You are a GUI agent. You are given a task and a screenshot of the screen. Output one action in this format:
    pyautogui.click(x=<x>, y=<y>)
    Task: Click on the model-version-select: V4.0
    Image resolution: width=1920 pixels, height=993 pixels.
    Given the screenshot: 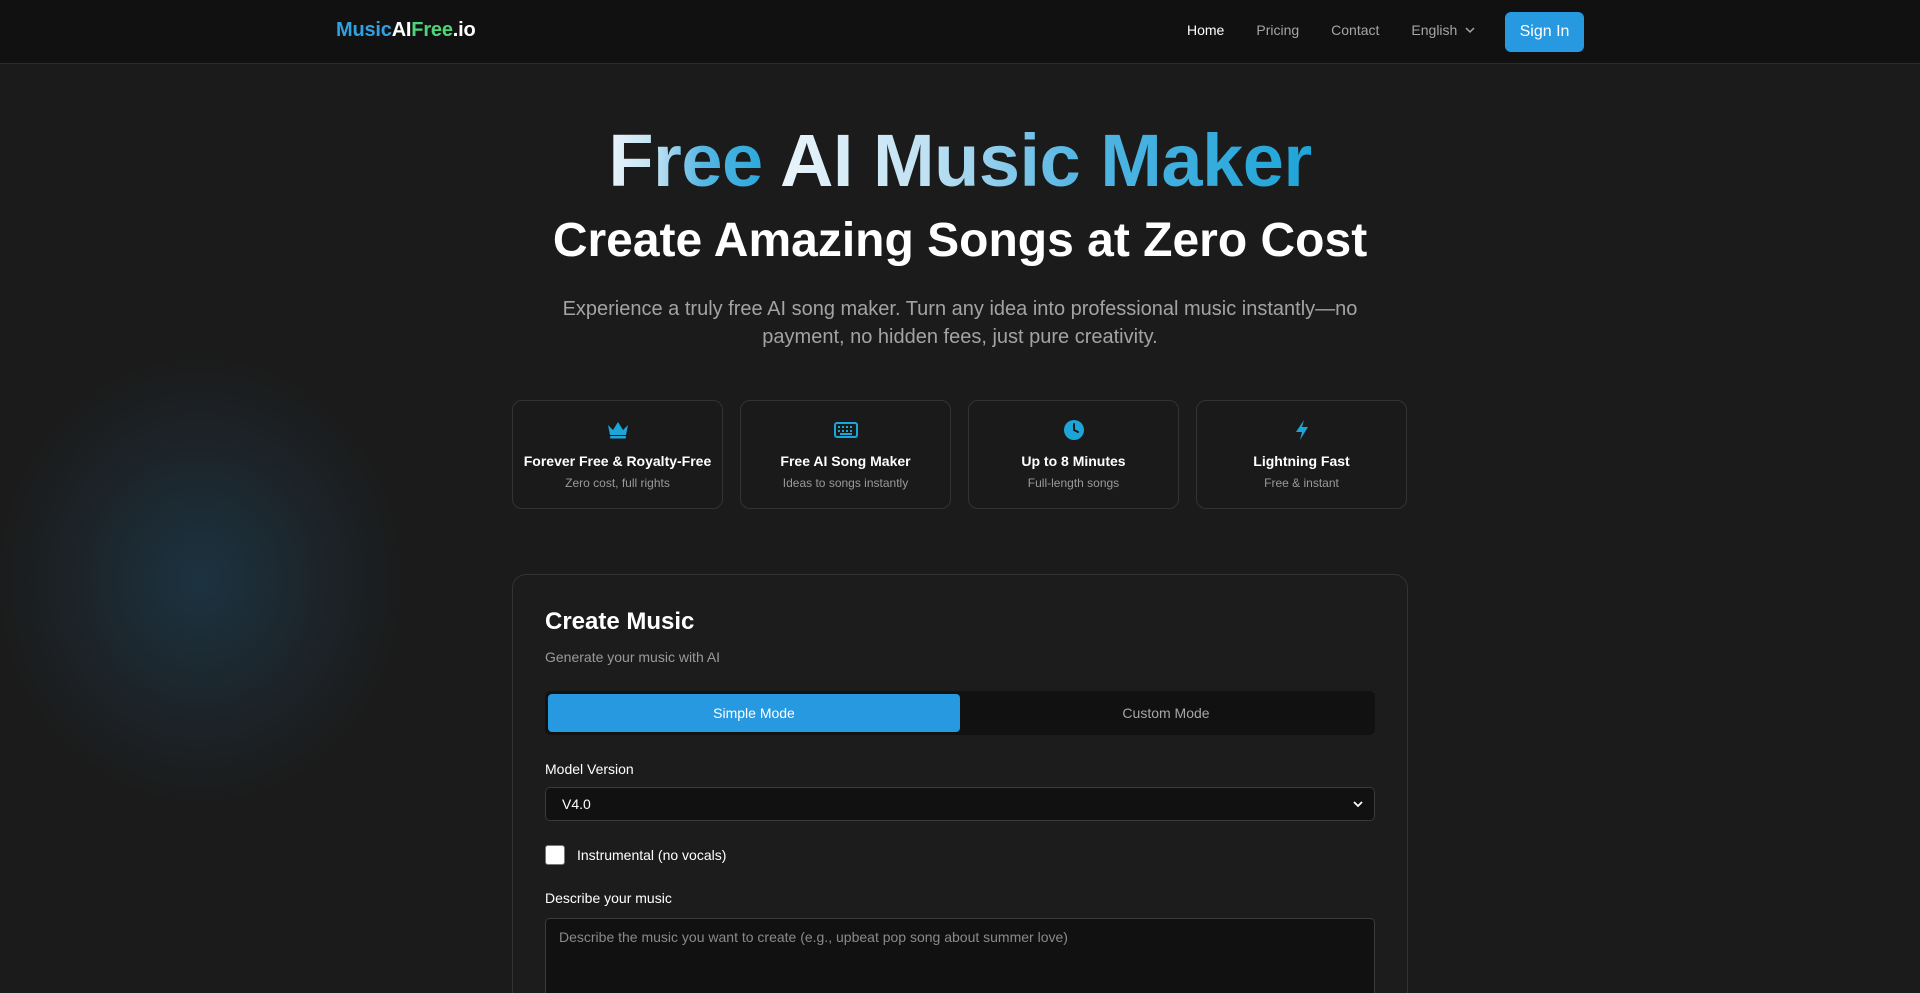 What is the action you would take?
    pyautogui.click(x=960, y=804)
    